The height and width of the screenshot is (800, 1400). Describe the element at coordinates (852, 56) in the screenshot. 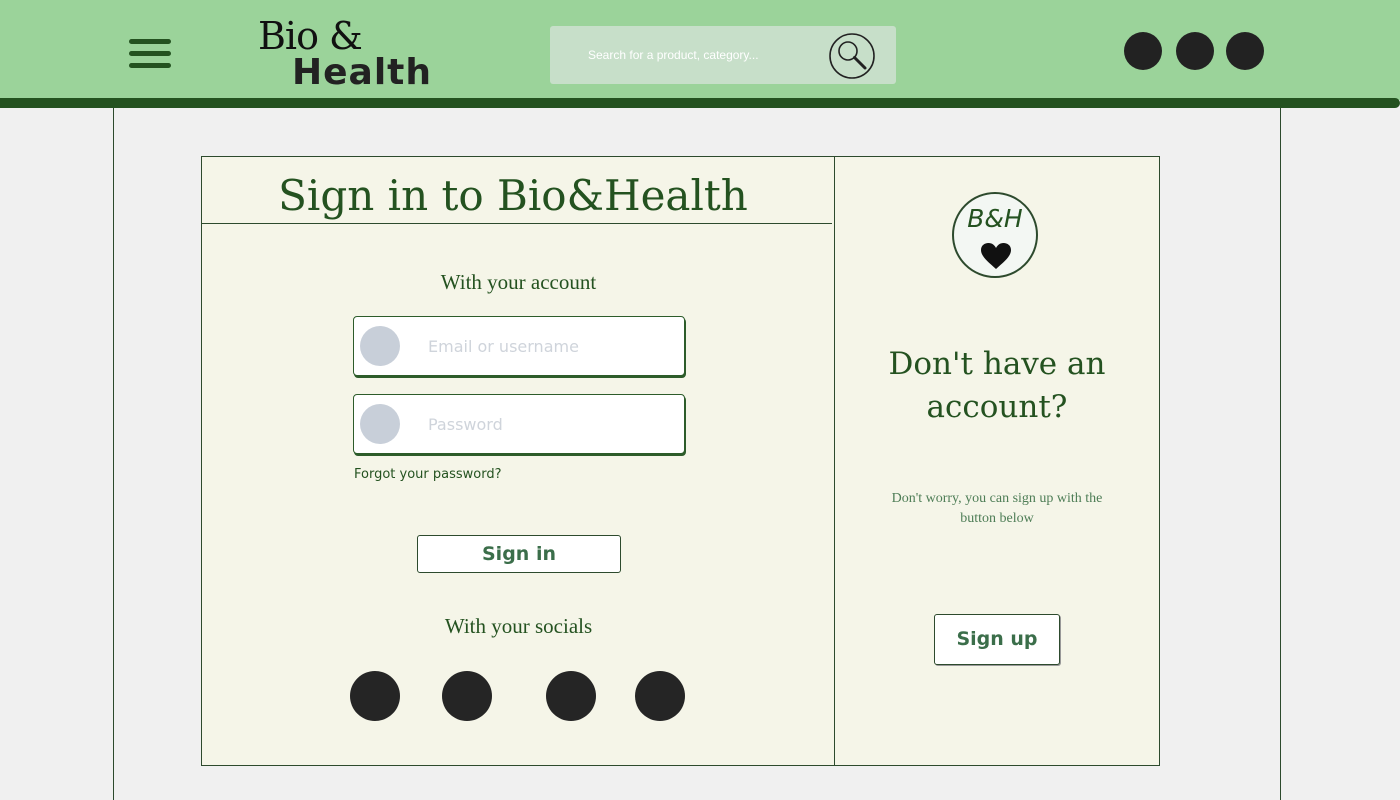

I see `search-icon` at that location.